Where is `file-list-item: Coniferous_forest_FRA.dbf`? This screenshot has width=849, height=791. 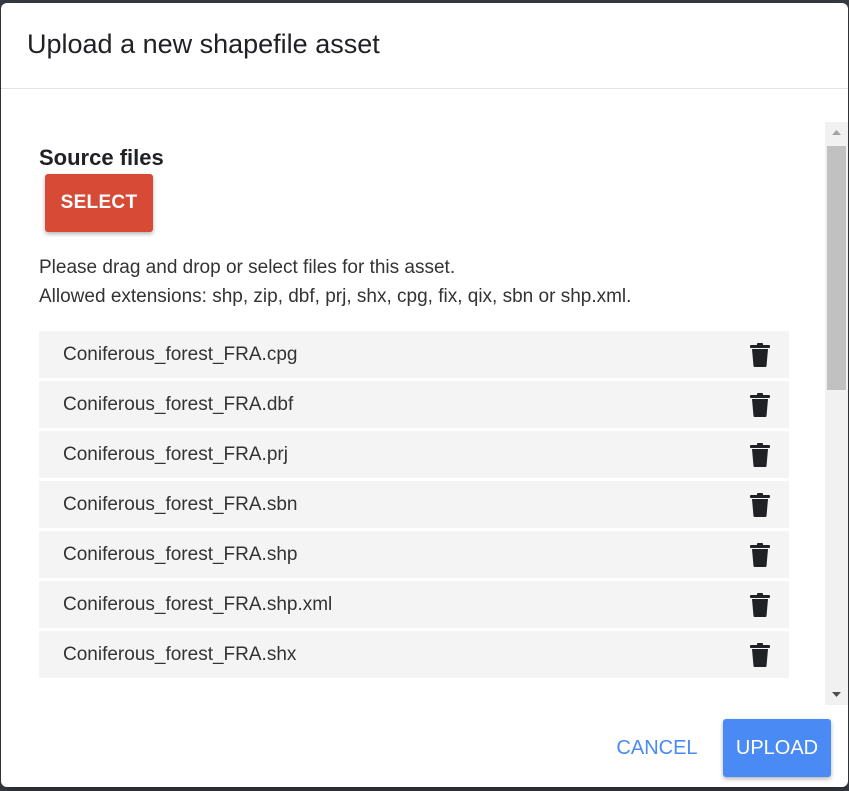 file-list-item: Coniferous_forest_FRA.dbf is located at coordinates (414, 404).